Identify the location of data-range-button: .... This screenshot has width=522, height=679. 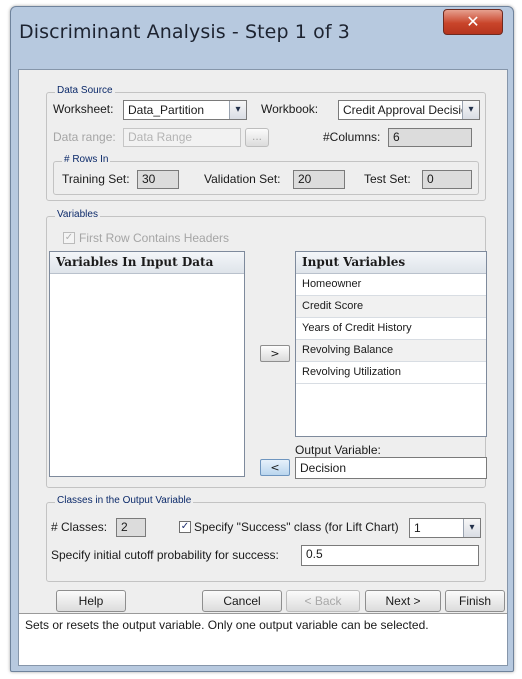
(257, 137).